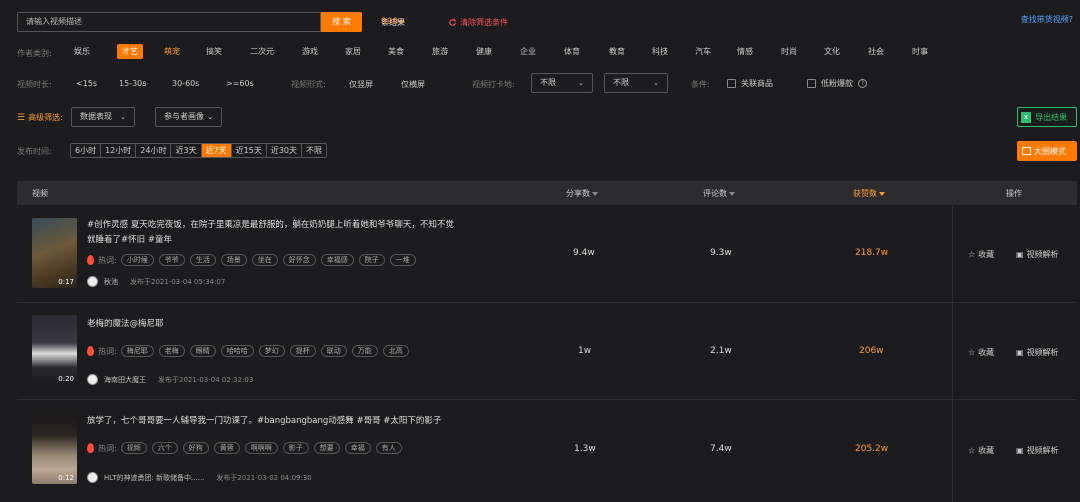 Image resolution: width=1080 pixels, height=502 pixels. Describe the element at coordinates (617, 51) in the screenshot. I see `category-chip: 教育` at that location.